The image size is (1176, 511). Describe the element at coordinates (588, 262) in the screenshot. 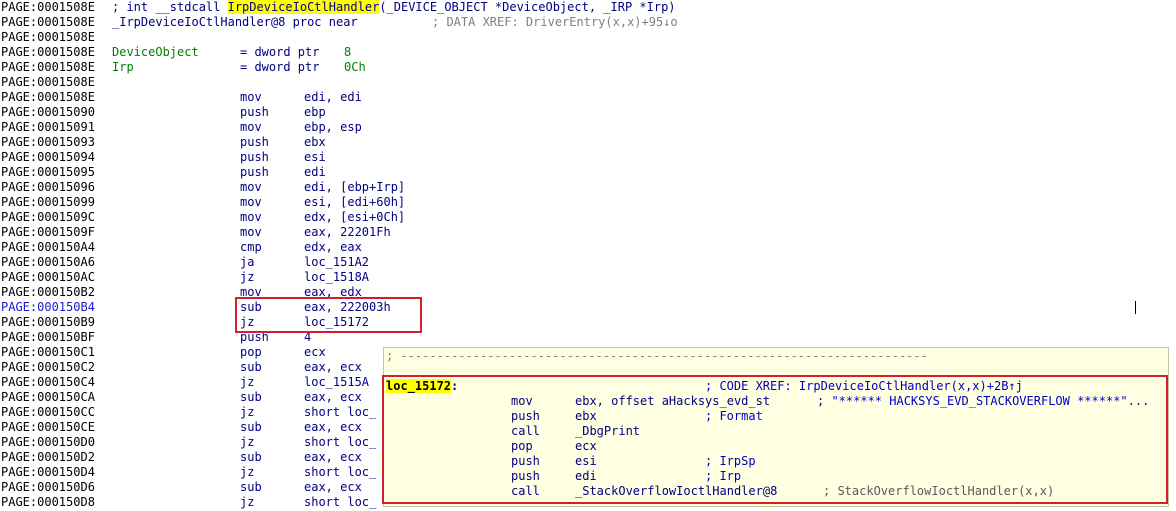

I see `instruction-line: PAGE:000150A6 ja loc_151A2` at that location.